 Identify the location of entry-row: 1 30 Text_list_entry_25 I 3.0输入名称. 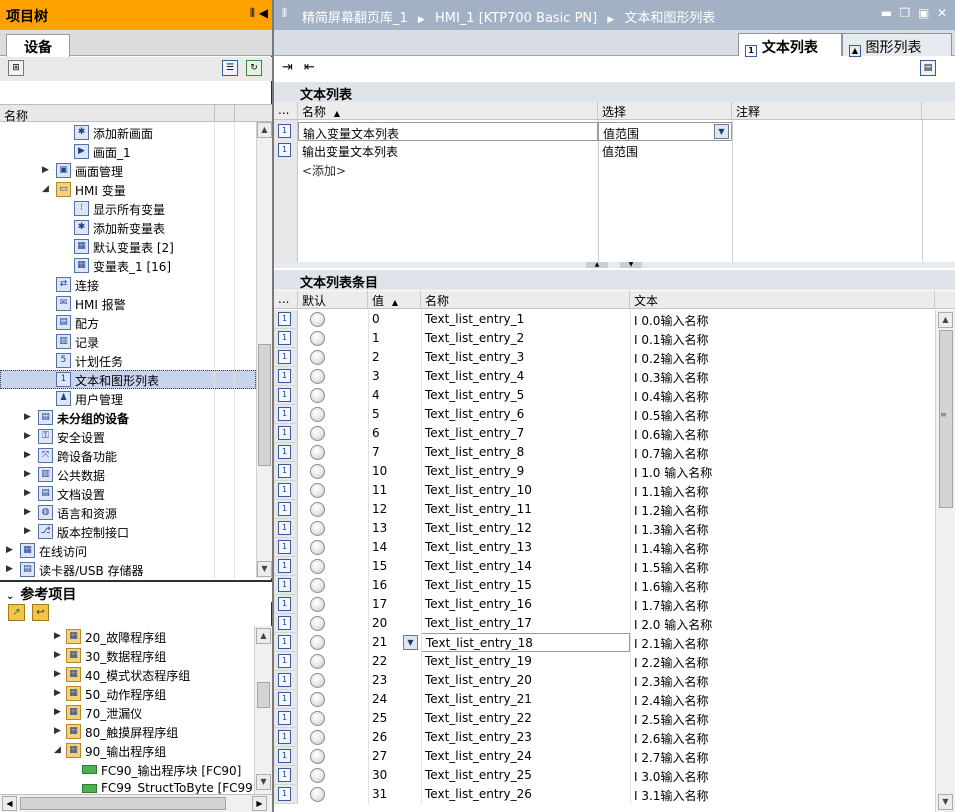
(604, 775).